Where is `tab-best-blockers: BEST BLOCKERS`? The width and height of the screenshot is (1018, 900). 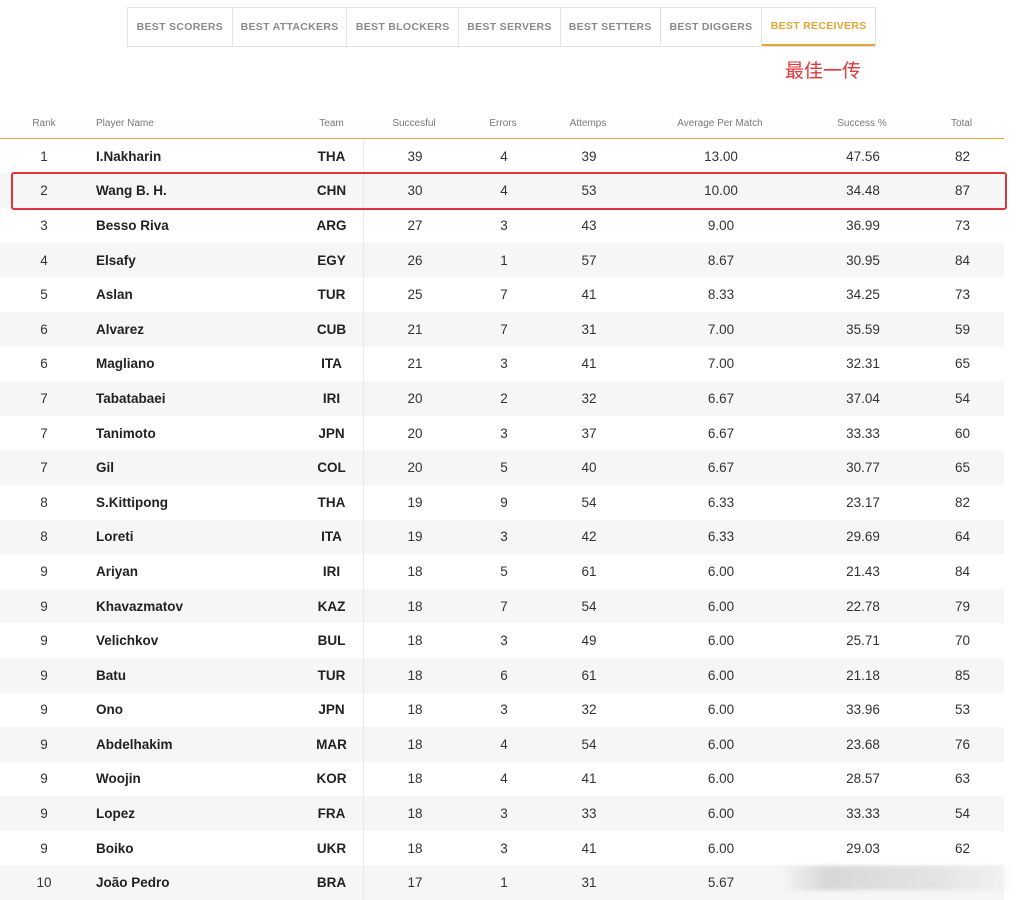
tab-best-blockers: BEST BLOCKERS is located at coordinates (403, 27).